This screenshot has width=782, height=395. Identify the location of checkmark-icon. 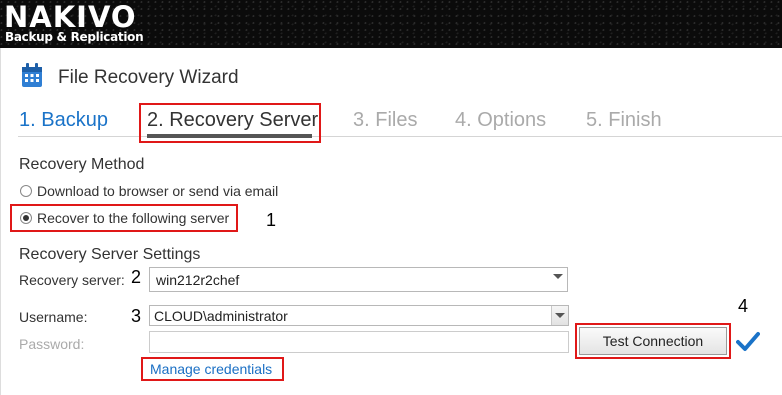
(748, 341).